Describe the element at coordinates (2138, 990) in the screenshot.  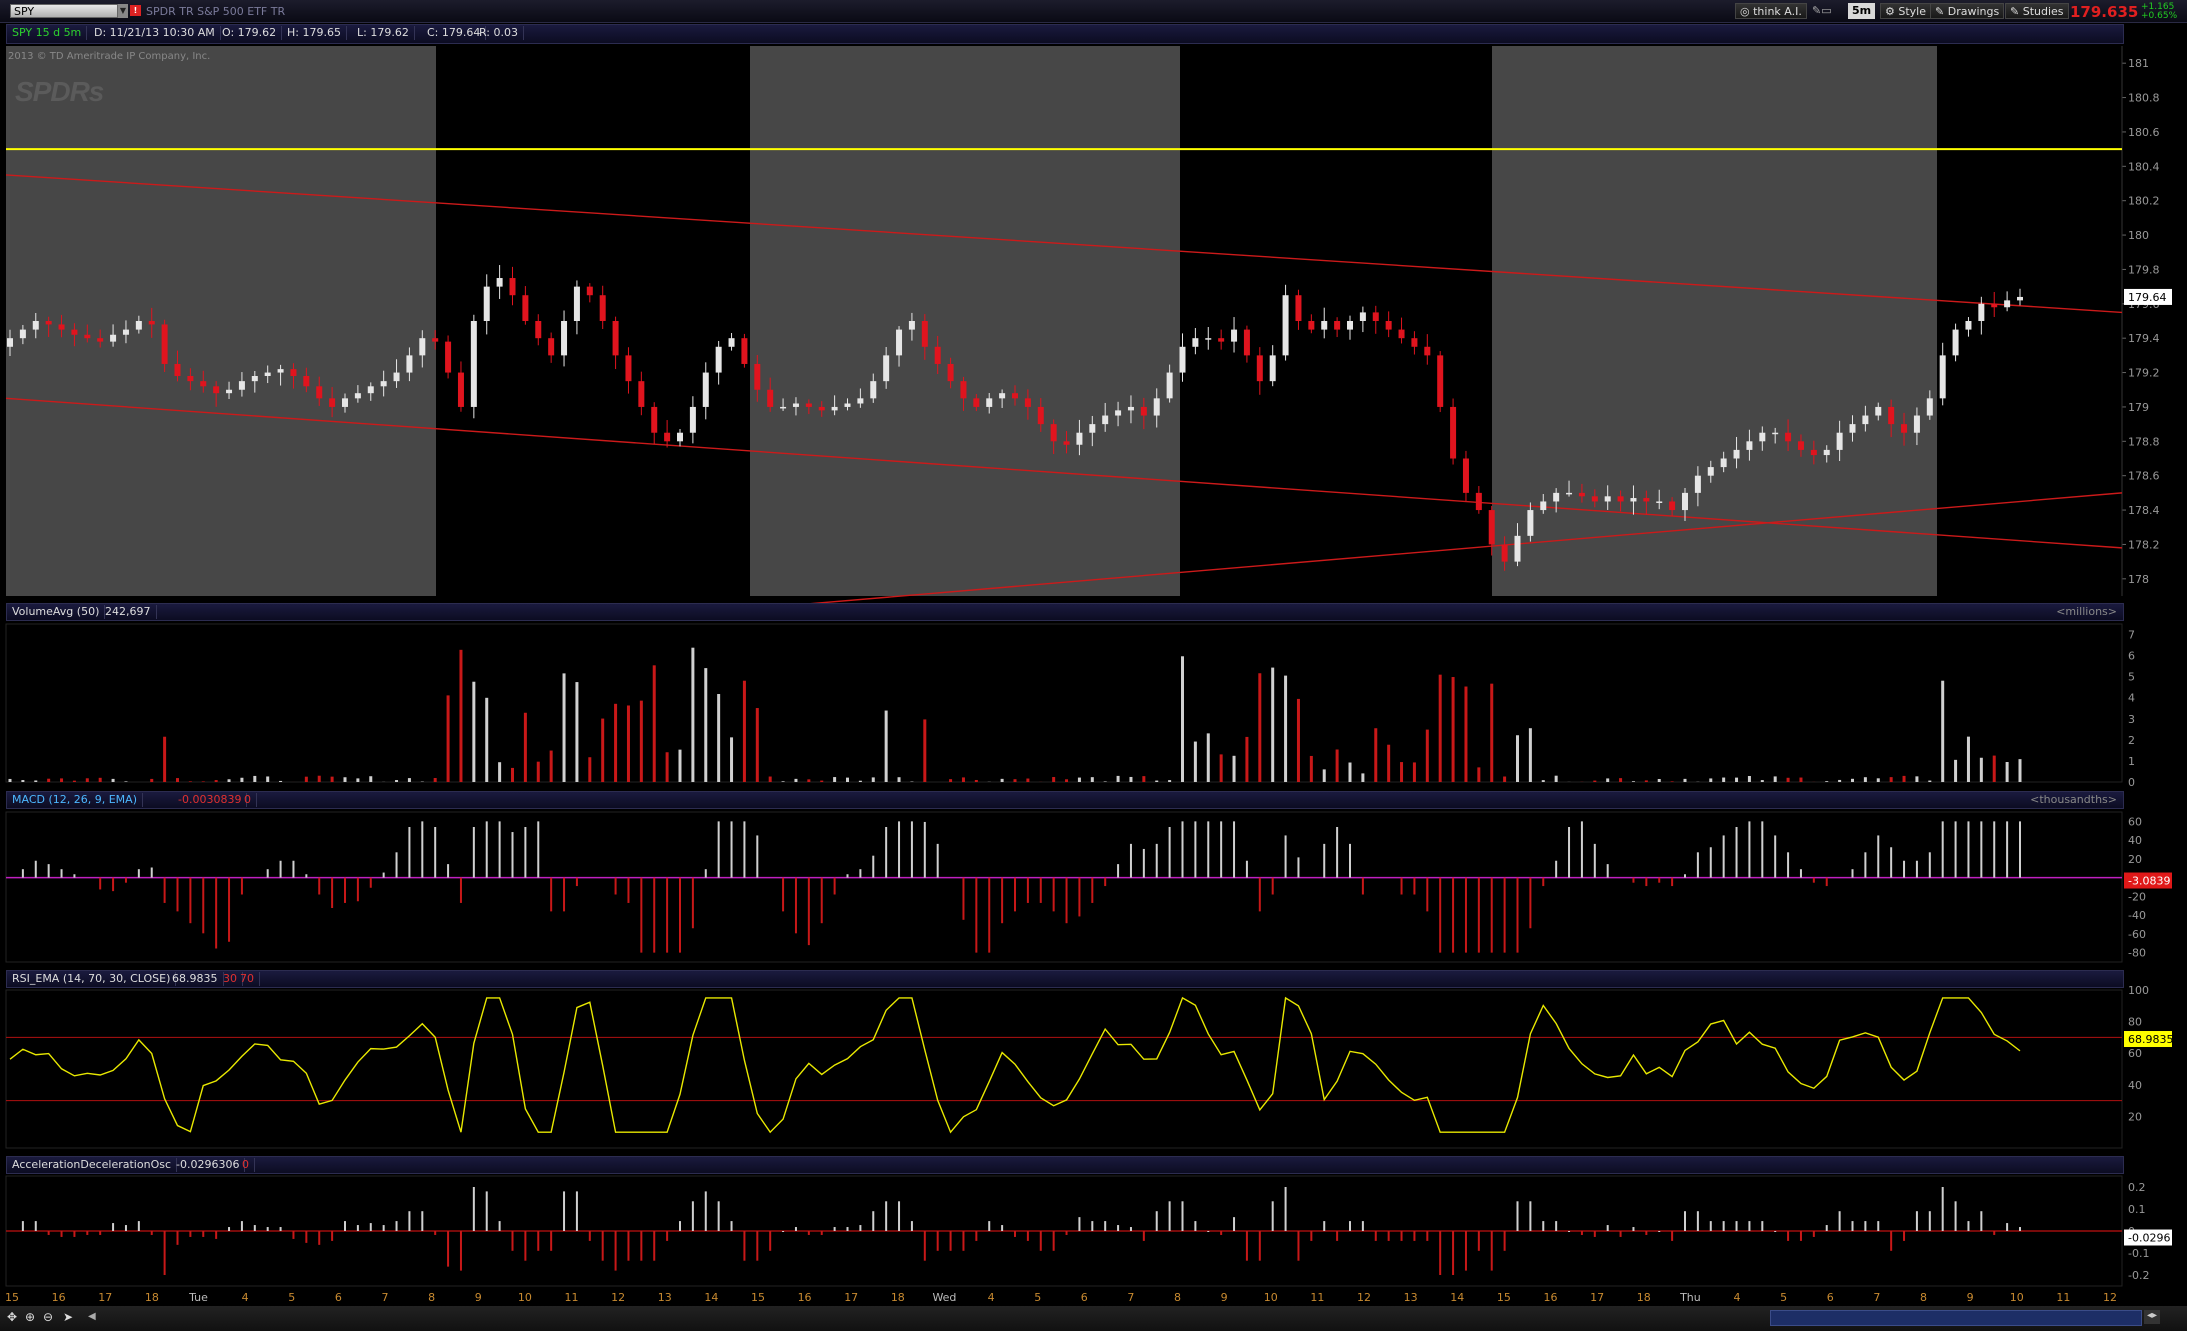
I see `rsi-tick-label: 100` at that location.